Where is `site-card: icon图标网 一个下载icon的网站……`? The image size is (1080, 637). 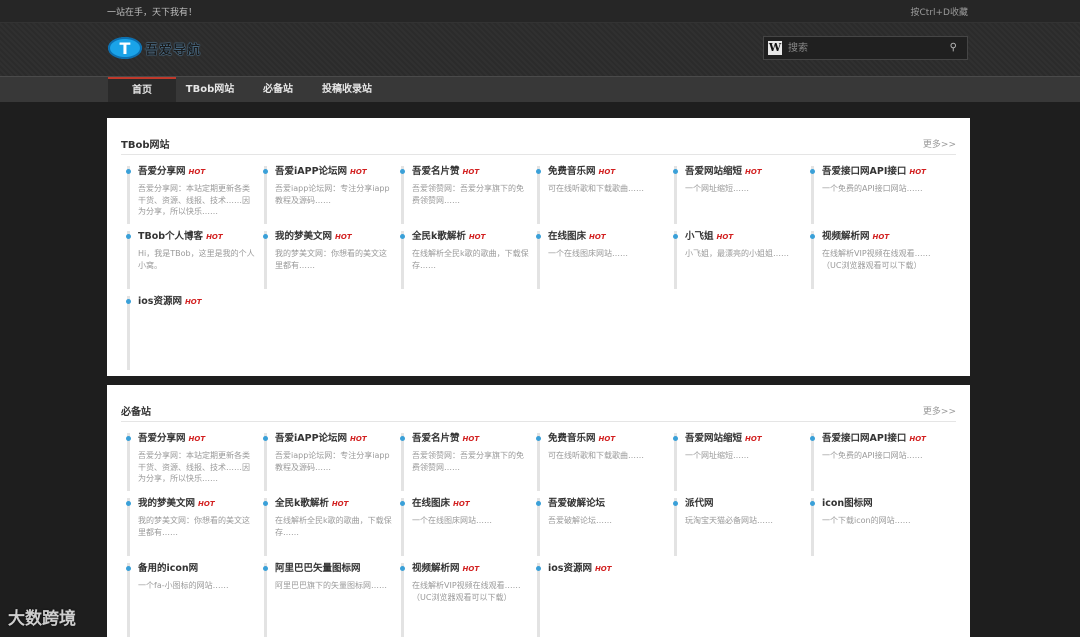
site-card: icon图标网 一个下载icon的网站…… is located at coordinates (874, 527).